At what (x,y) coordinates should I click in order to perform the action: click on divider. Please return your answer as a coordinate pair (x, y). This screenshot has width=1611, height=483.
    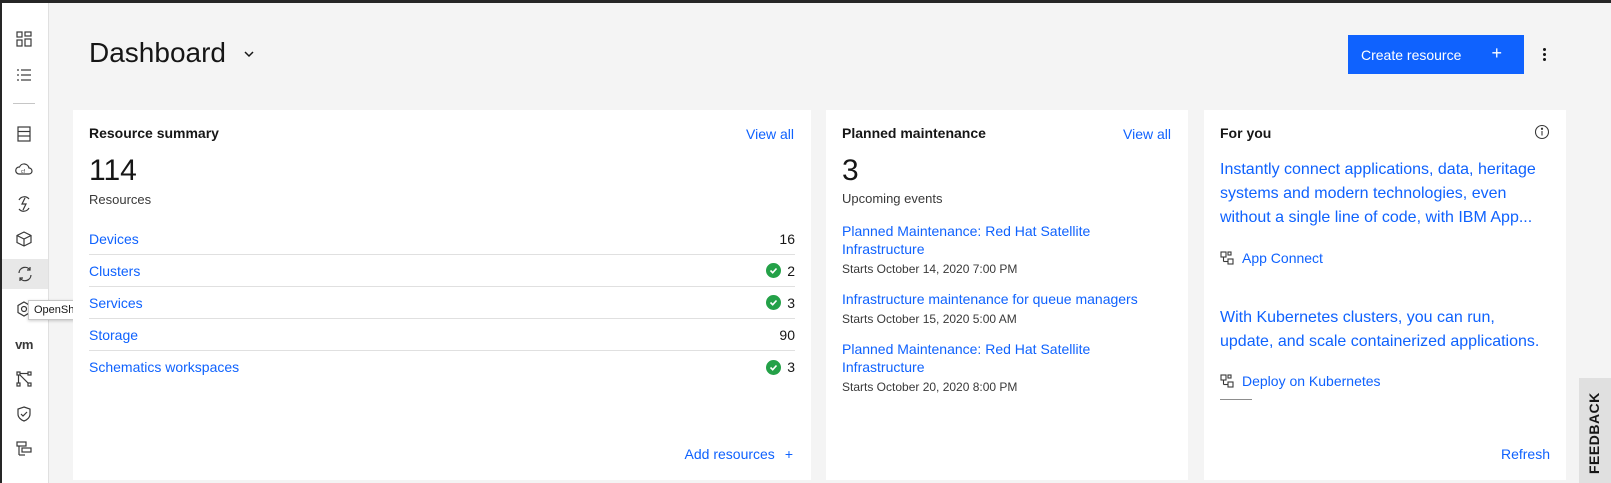
    Looking at the image, I should click on (1236, 399).